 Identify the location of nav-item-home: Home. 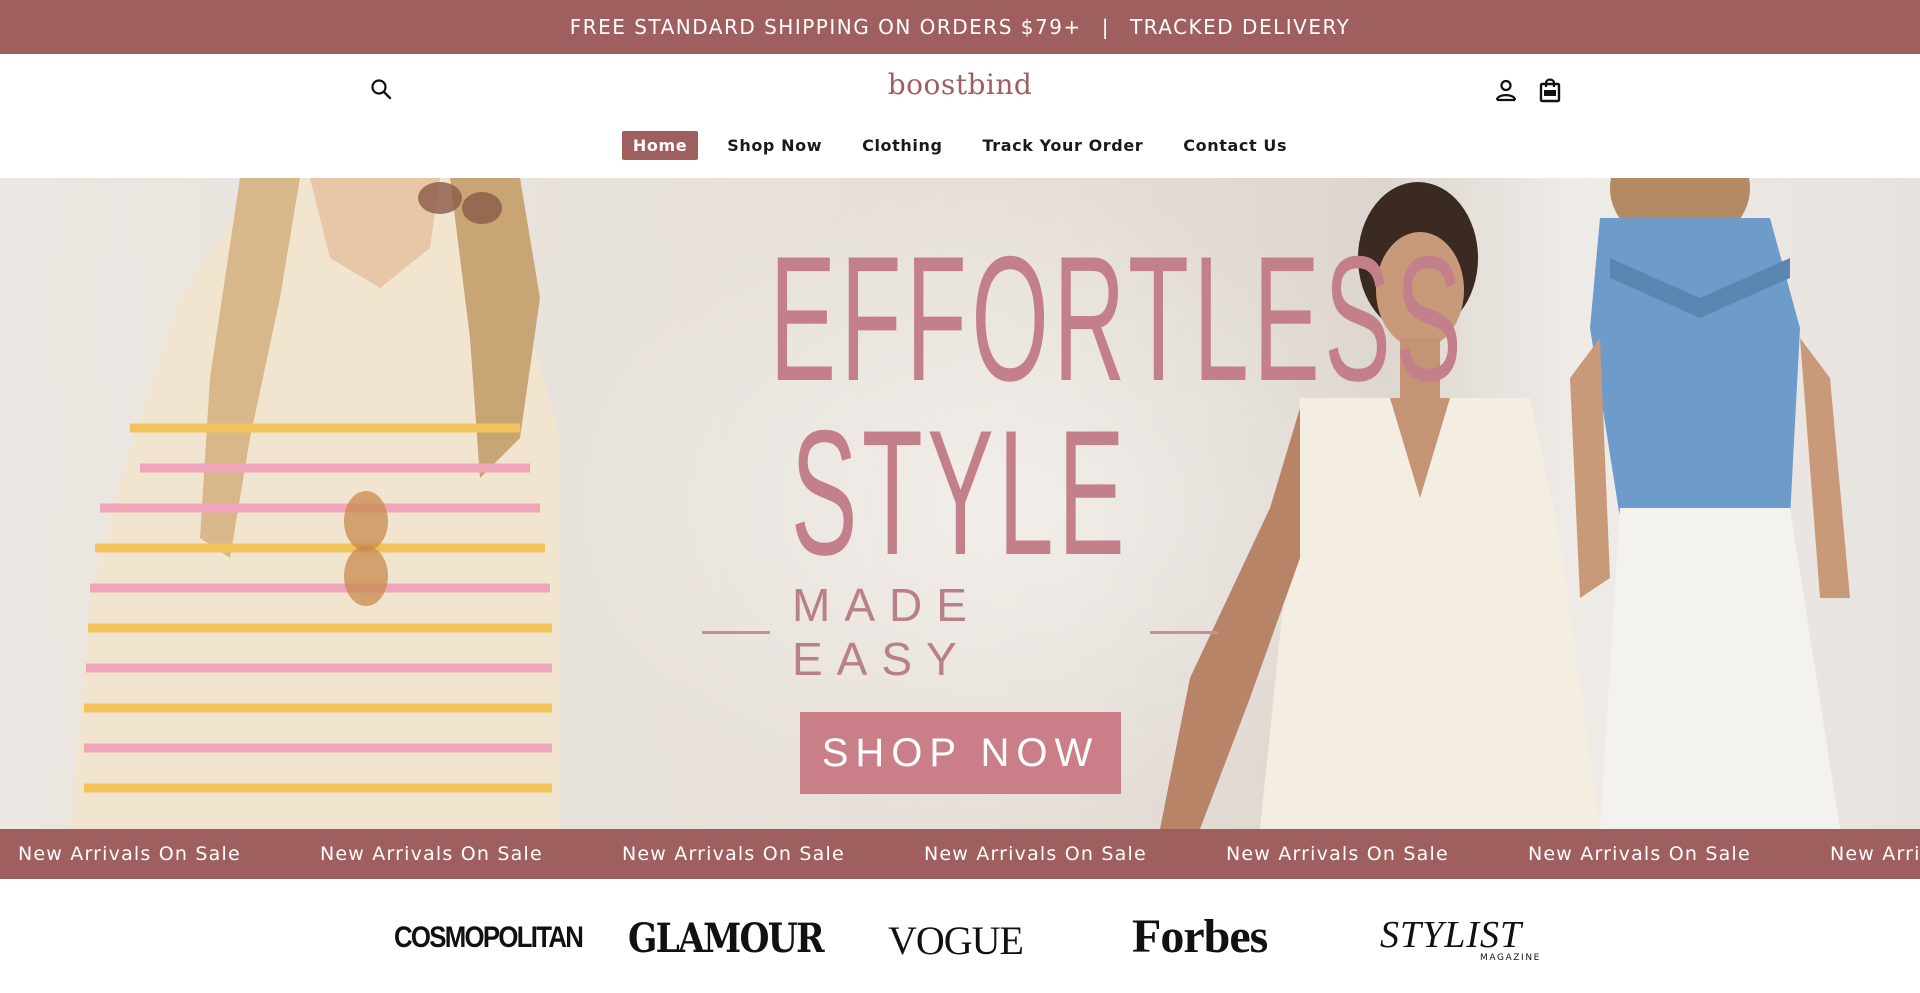
(660, 145).